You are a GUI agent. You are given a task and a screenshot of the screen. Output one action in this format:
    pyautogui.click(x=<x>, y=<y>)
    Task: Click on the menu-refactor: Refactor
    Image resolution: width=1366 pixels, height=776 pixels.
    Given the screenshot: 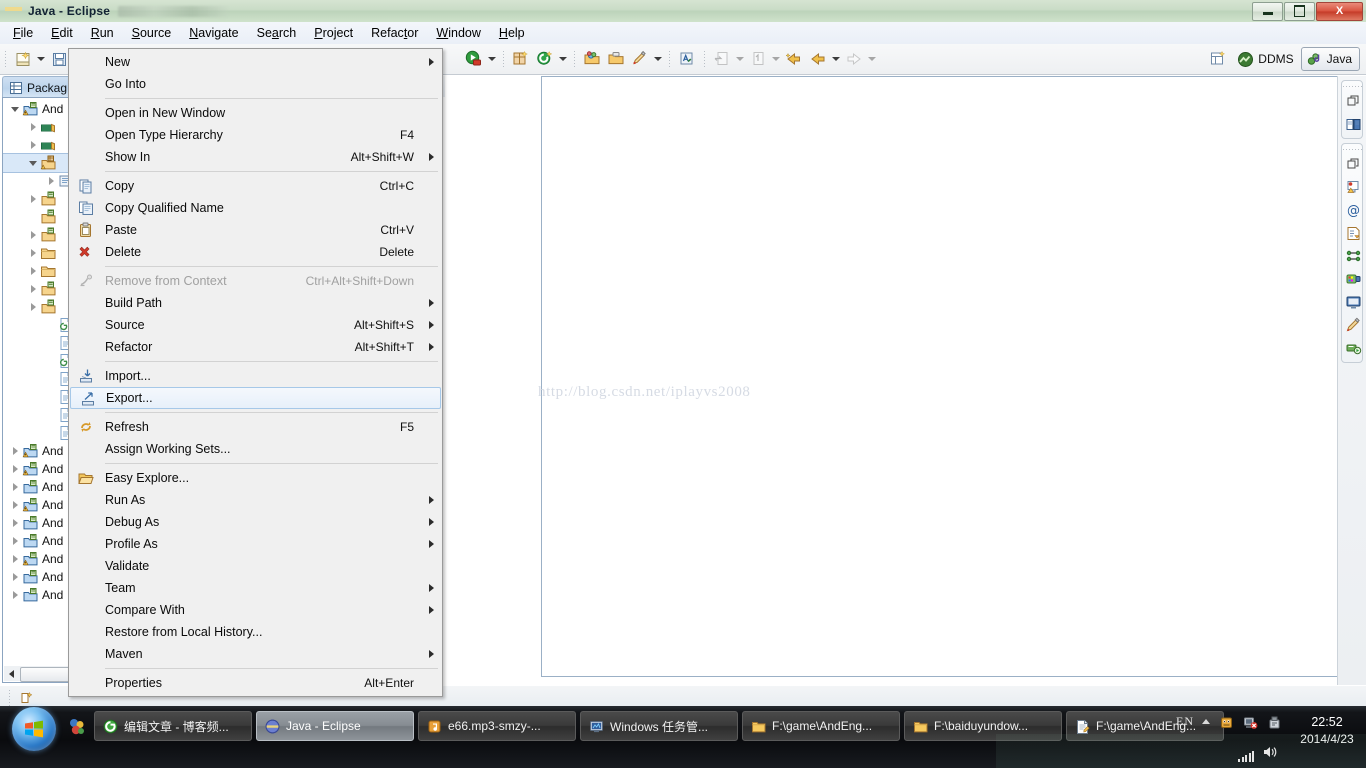 What is the action you would take?
    pyautogui.click(x=394, y=33)
    